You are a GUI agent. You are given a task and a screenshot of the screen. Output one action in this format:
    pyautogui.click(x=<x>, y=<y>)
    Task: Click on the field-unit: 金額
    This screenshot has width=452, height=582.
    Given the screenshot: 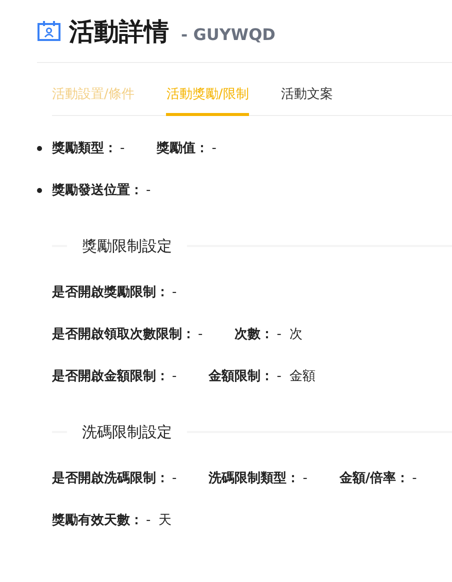 What is the action you would take?
    pyautogui.click(x=302, y=376)
    